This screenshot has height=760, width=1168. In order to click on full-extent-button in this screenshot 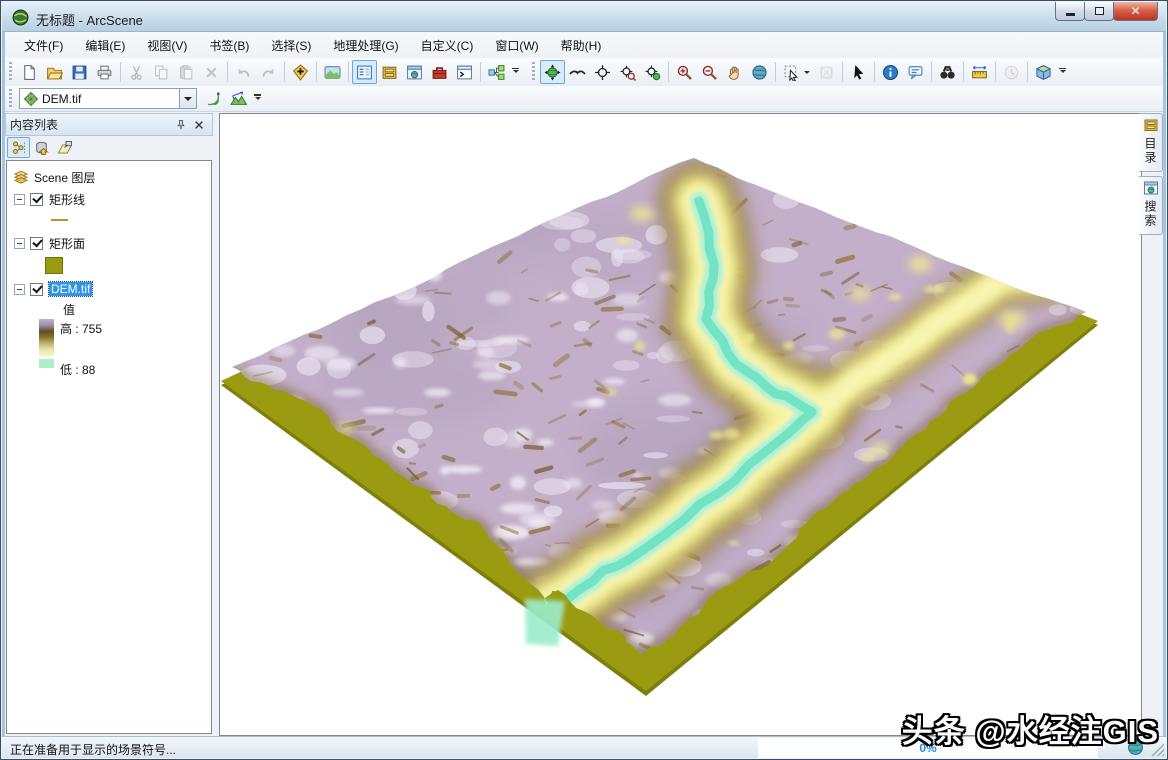, I will do `click(759, 72)`.